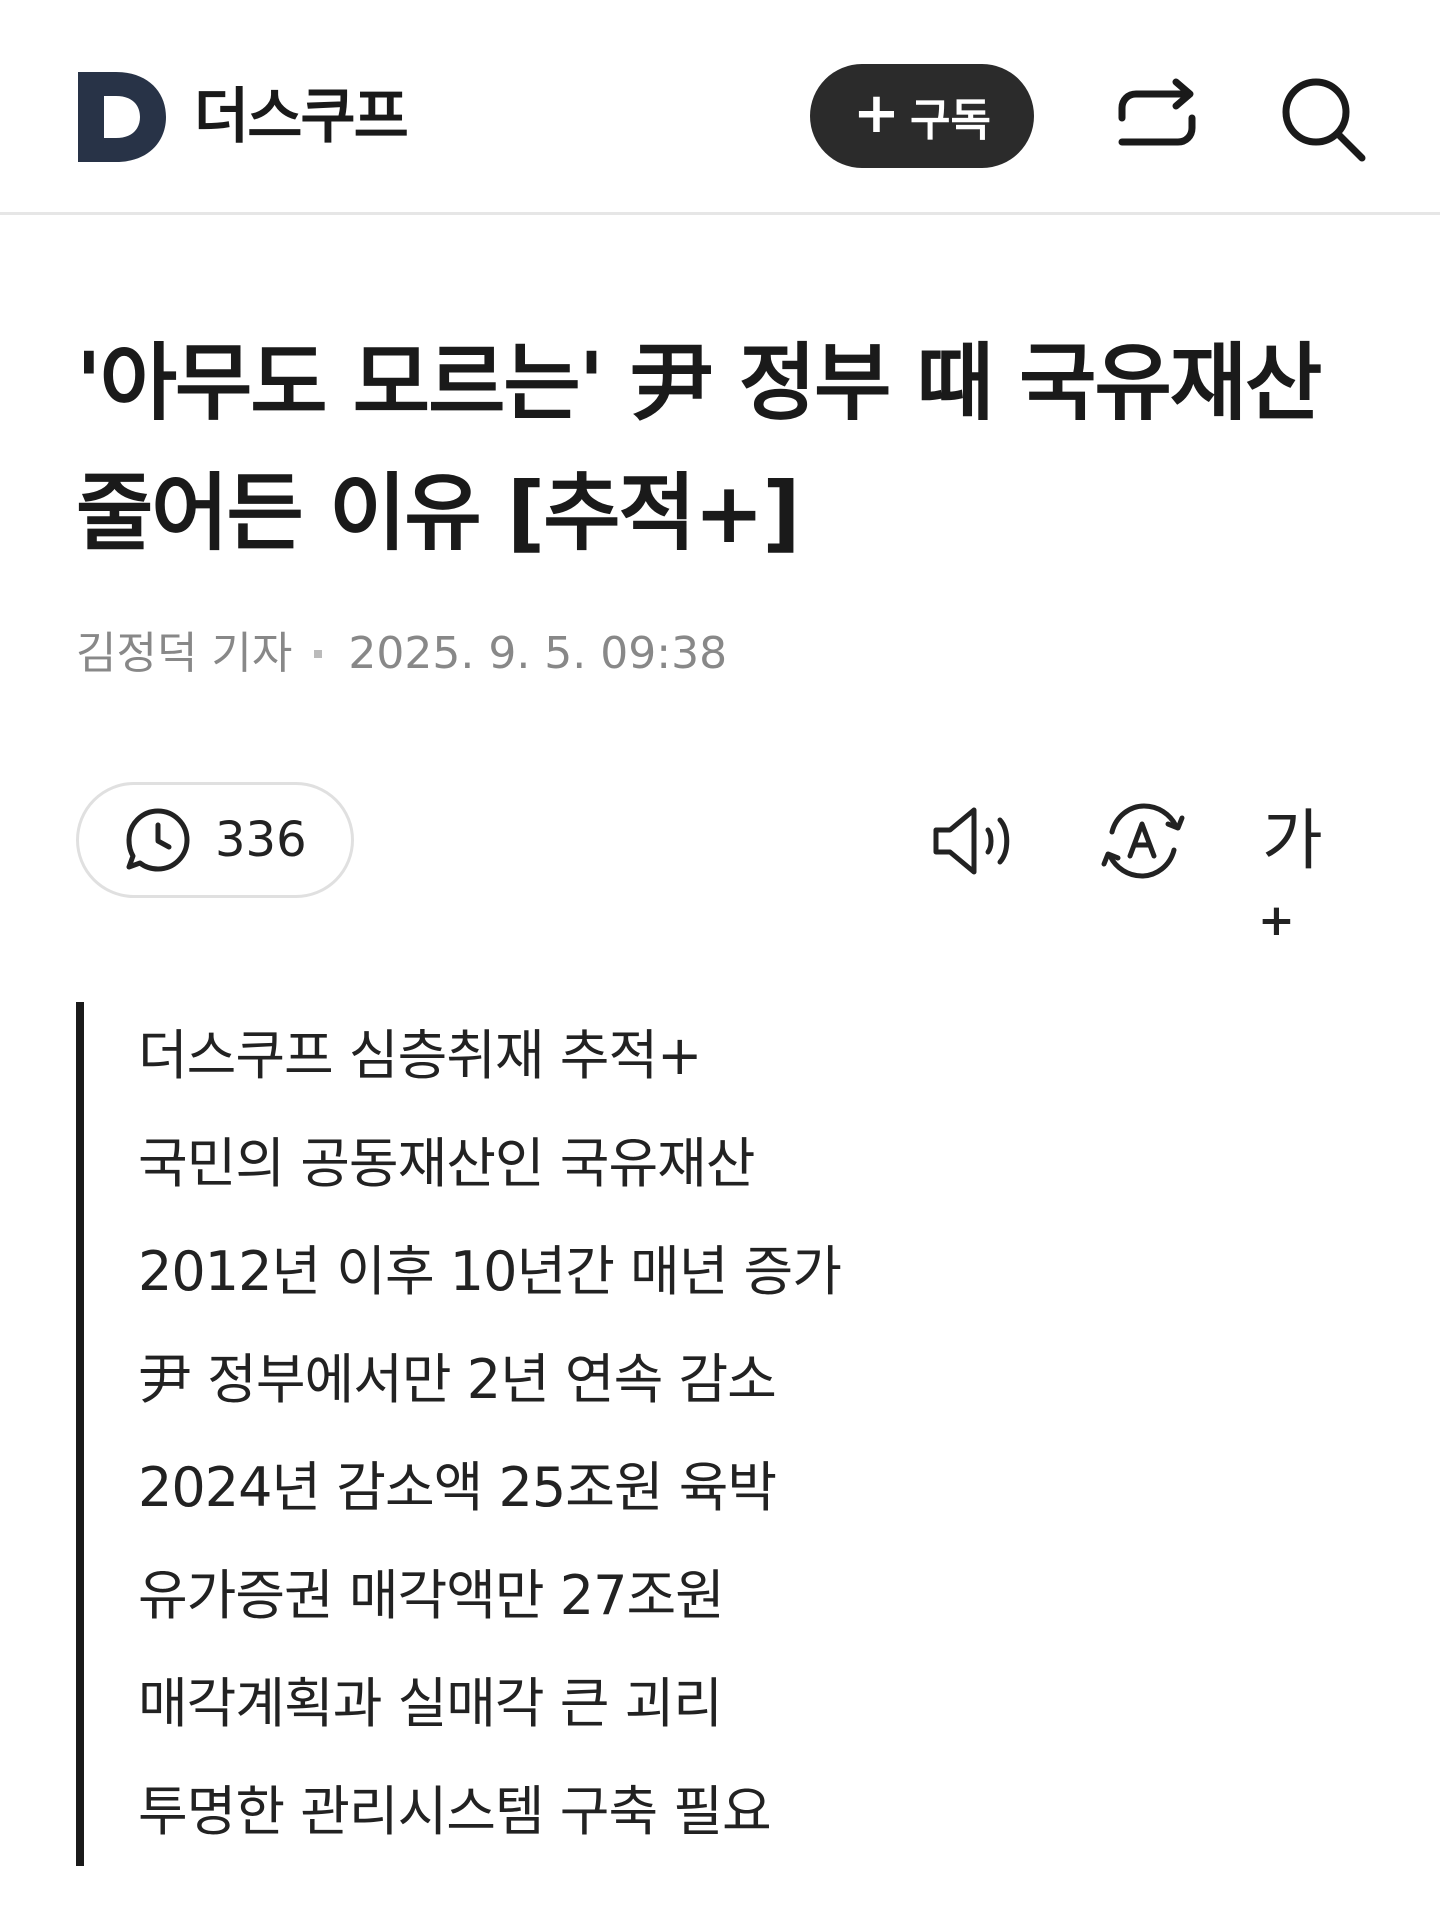  I want to click on subscribe-label: 구독, so click(950, 120).